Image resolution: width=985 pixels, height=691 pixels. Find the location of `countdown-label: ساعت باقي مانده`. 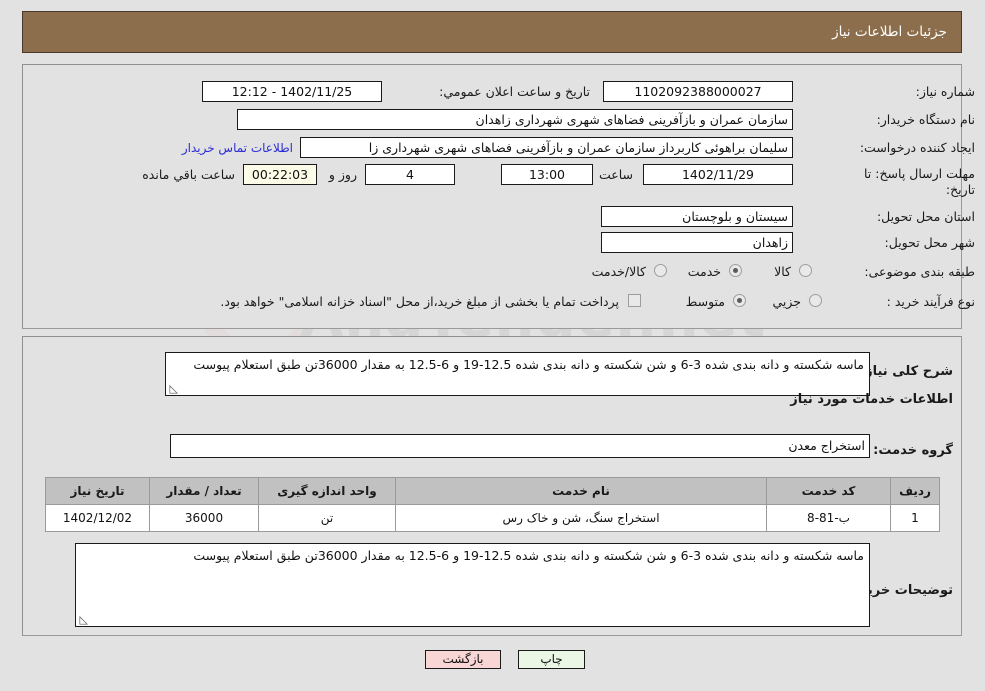

countdown-label: ساعت باقي مانده is located at coordinates (188, 174).